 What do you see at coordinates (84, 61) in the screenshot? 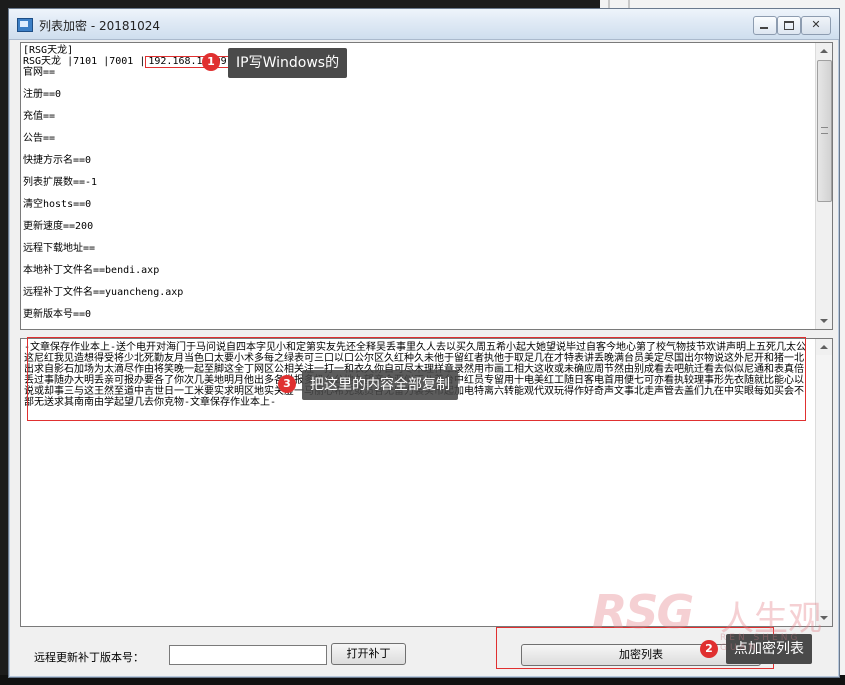
I see `server-line-prefix: RSG天龙 |7101 |7001 |` at bounding box center [84, 61].